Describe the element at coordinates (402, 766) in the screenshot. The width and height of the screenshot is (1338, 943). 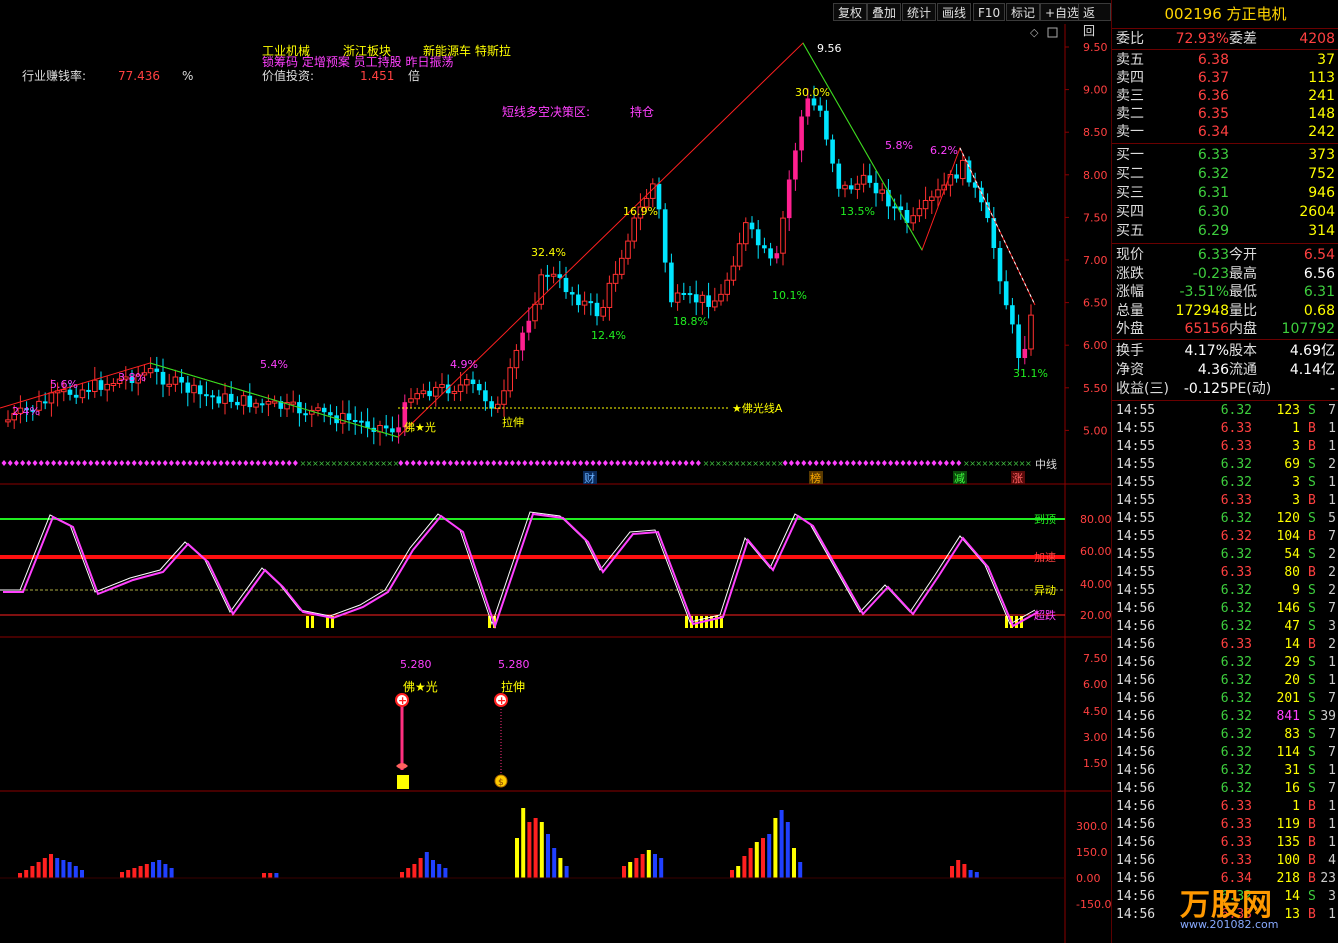
I see `wave-icon` at that location.